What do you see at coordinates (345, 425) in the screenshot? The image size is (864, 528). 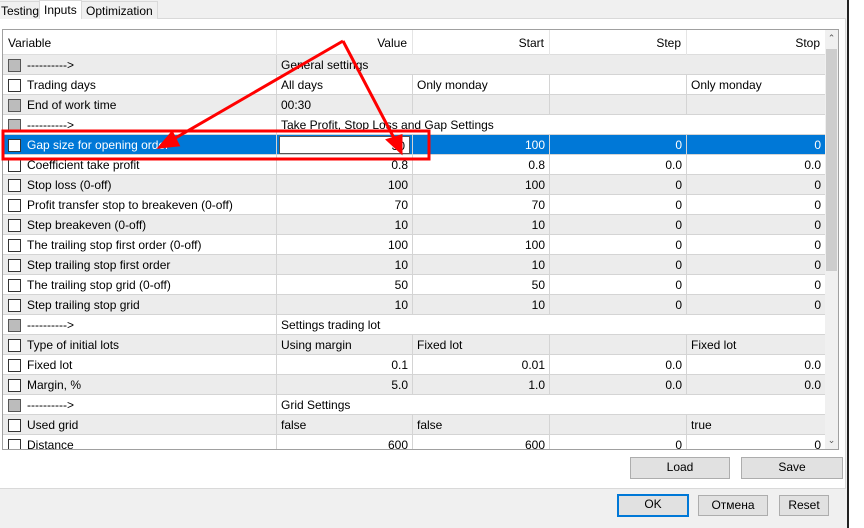 I see `value-cell: false` at bounding box center [345, 425].